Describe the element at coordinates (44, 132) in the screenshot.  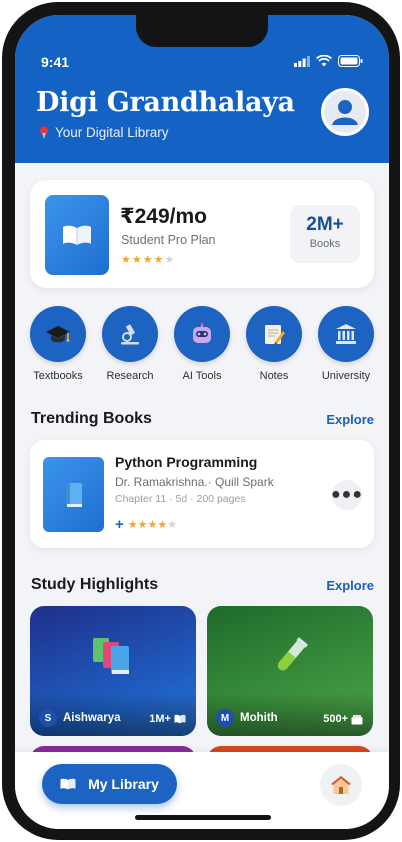
I see `pin-icon` at that location.